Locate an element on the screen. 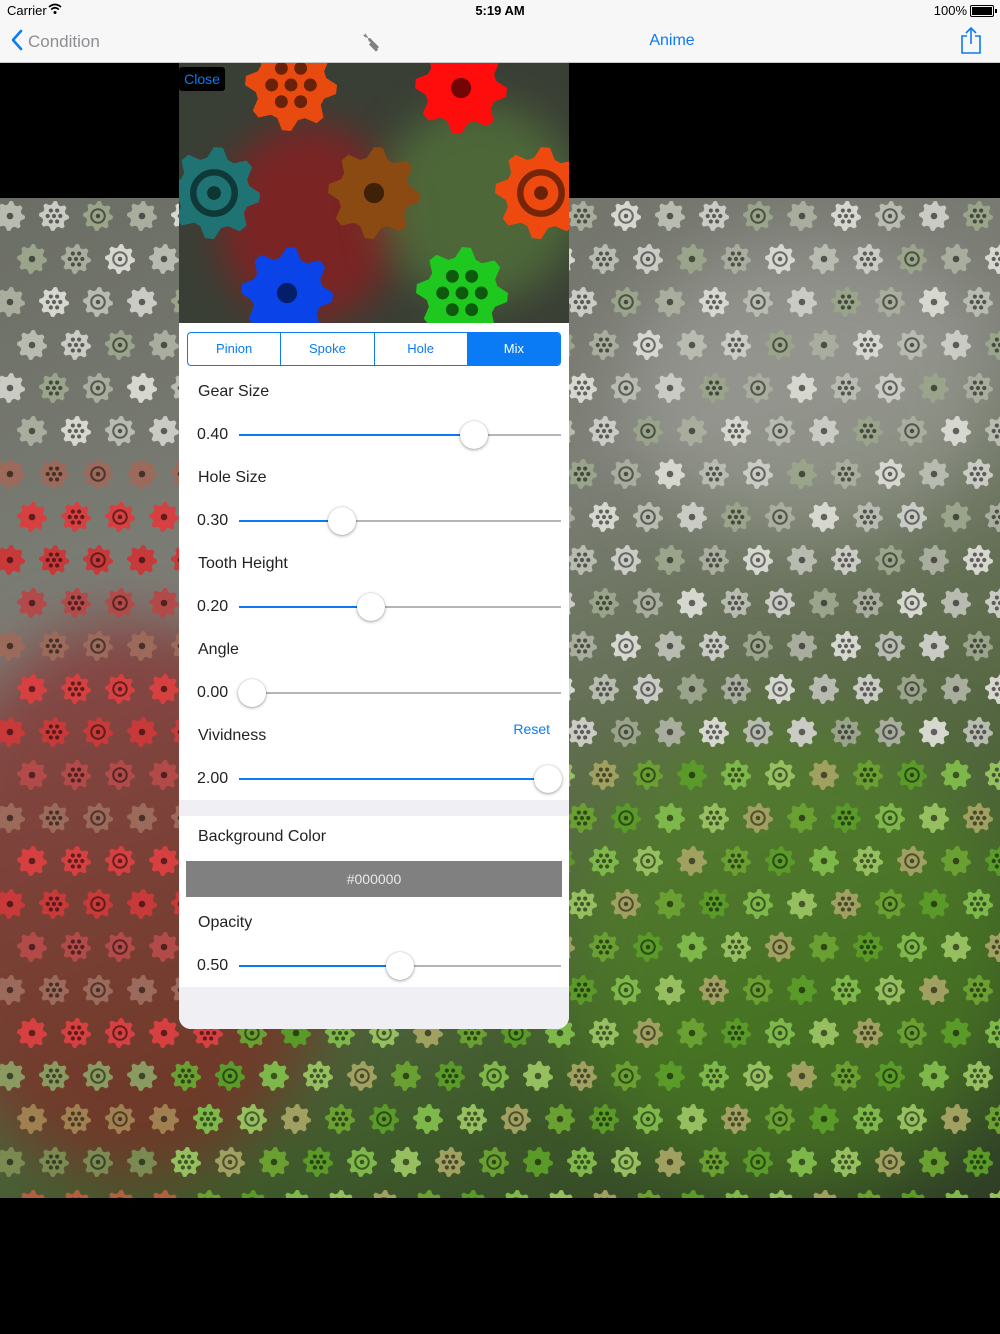  status-time: 5:19 AM is located at coordinates (500, 10).